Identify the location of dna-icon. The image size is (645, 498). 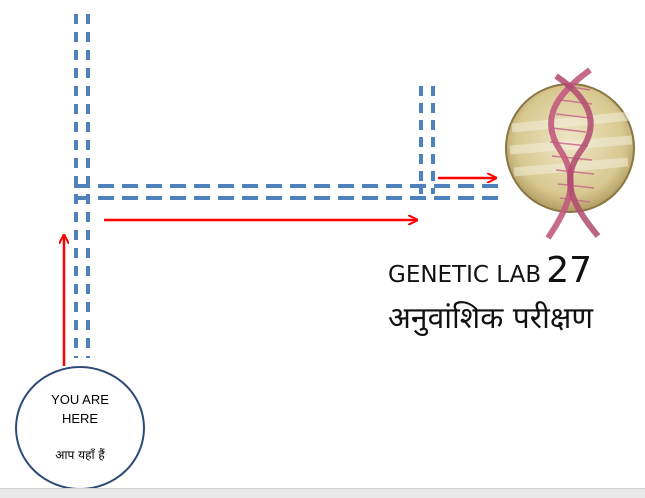
(570, 153).